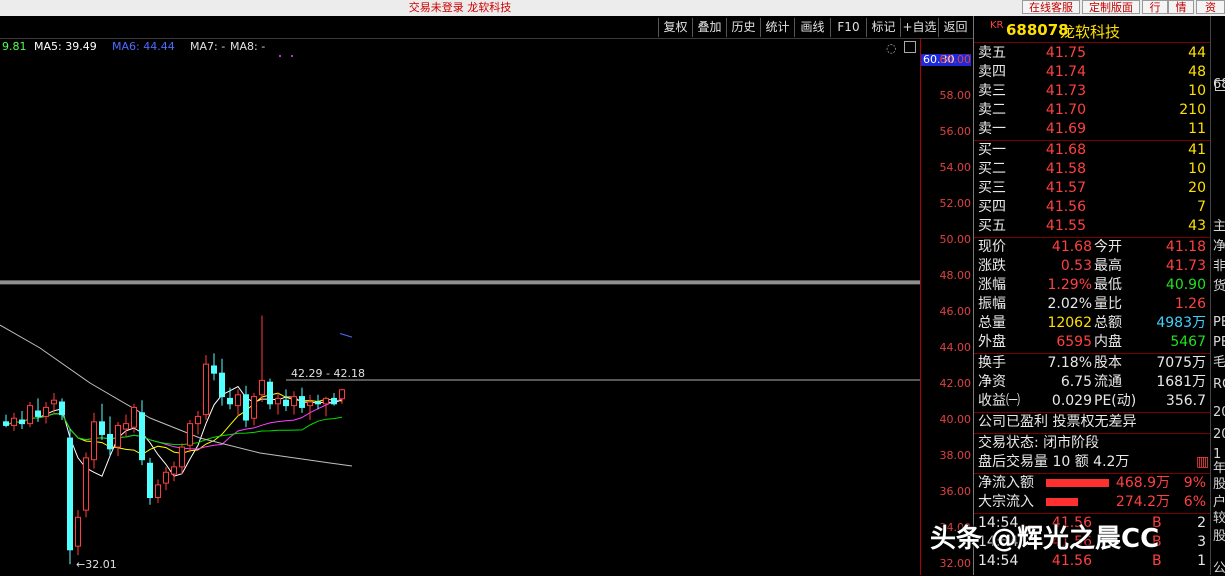 The width and height of the screenshot is (1225, 576). What do you see at coordinates (675, 27) in the screenshot?
I see `adjust-rights-button: 复权` at bounding box center [675, 27].